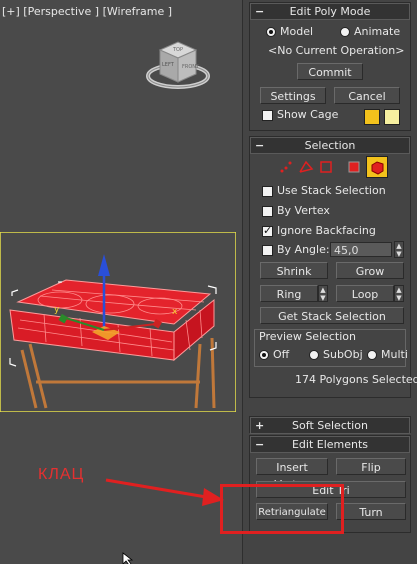 Image resolution: width=417 pixels, height=564 pixels. Describe the element at coordinates (267, 250) in the screenshot. I see `by-angle-checkbox` at that location.